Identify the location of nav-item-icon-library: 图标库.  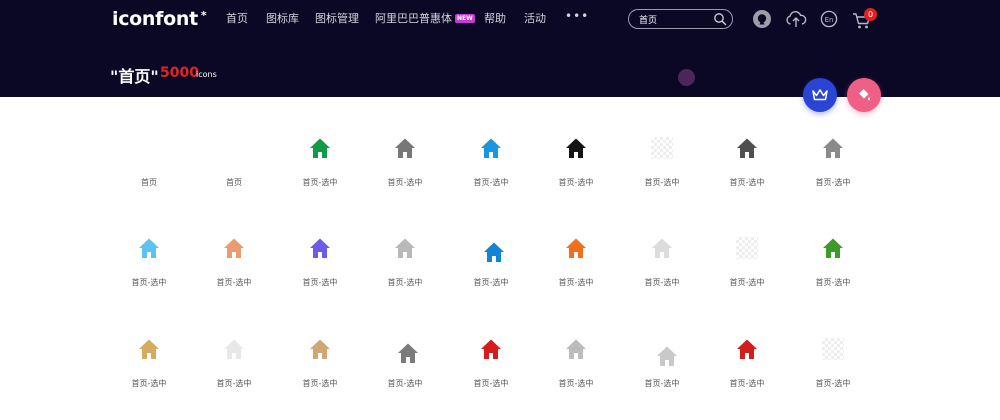
(282, 19).